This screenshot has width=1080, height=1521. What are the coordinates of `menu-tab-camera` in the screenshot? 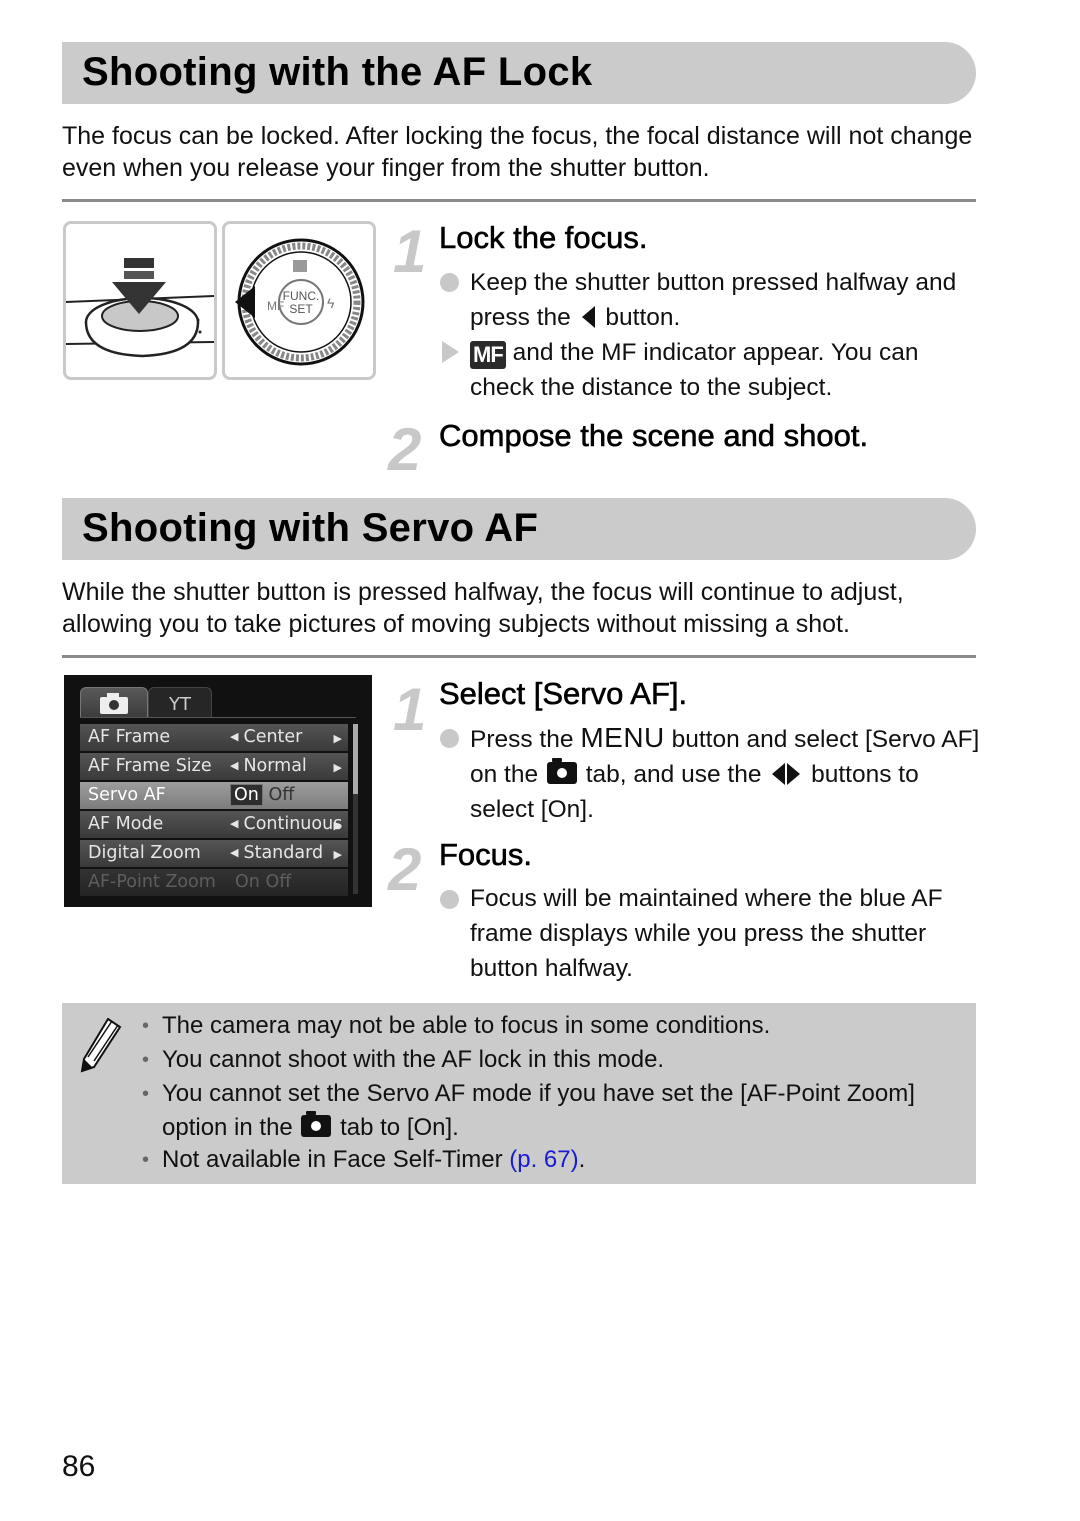 It's located at (114, 702).